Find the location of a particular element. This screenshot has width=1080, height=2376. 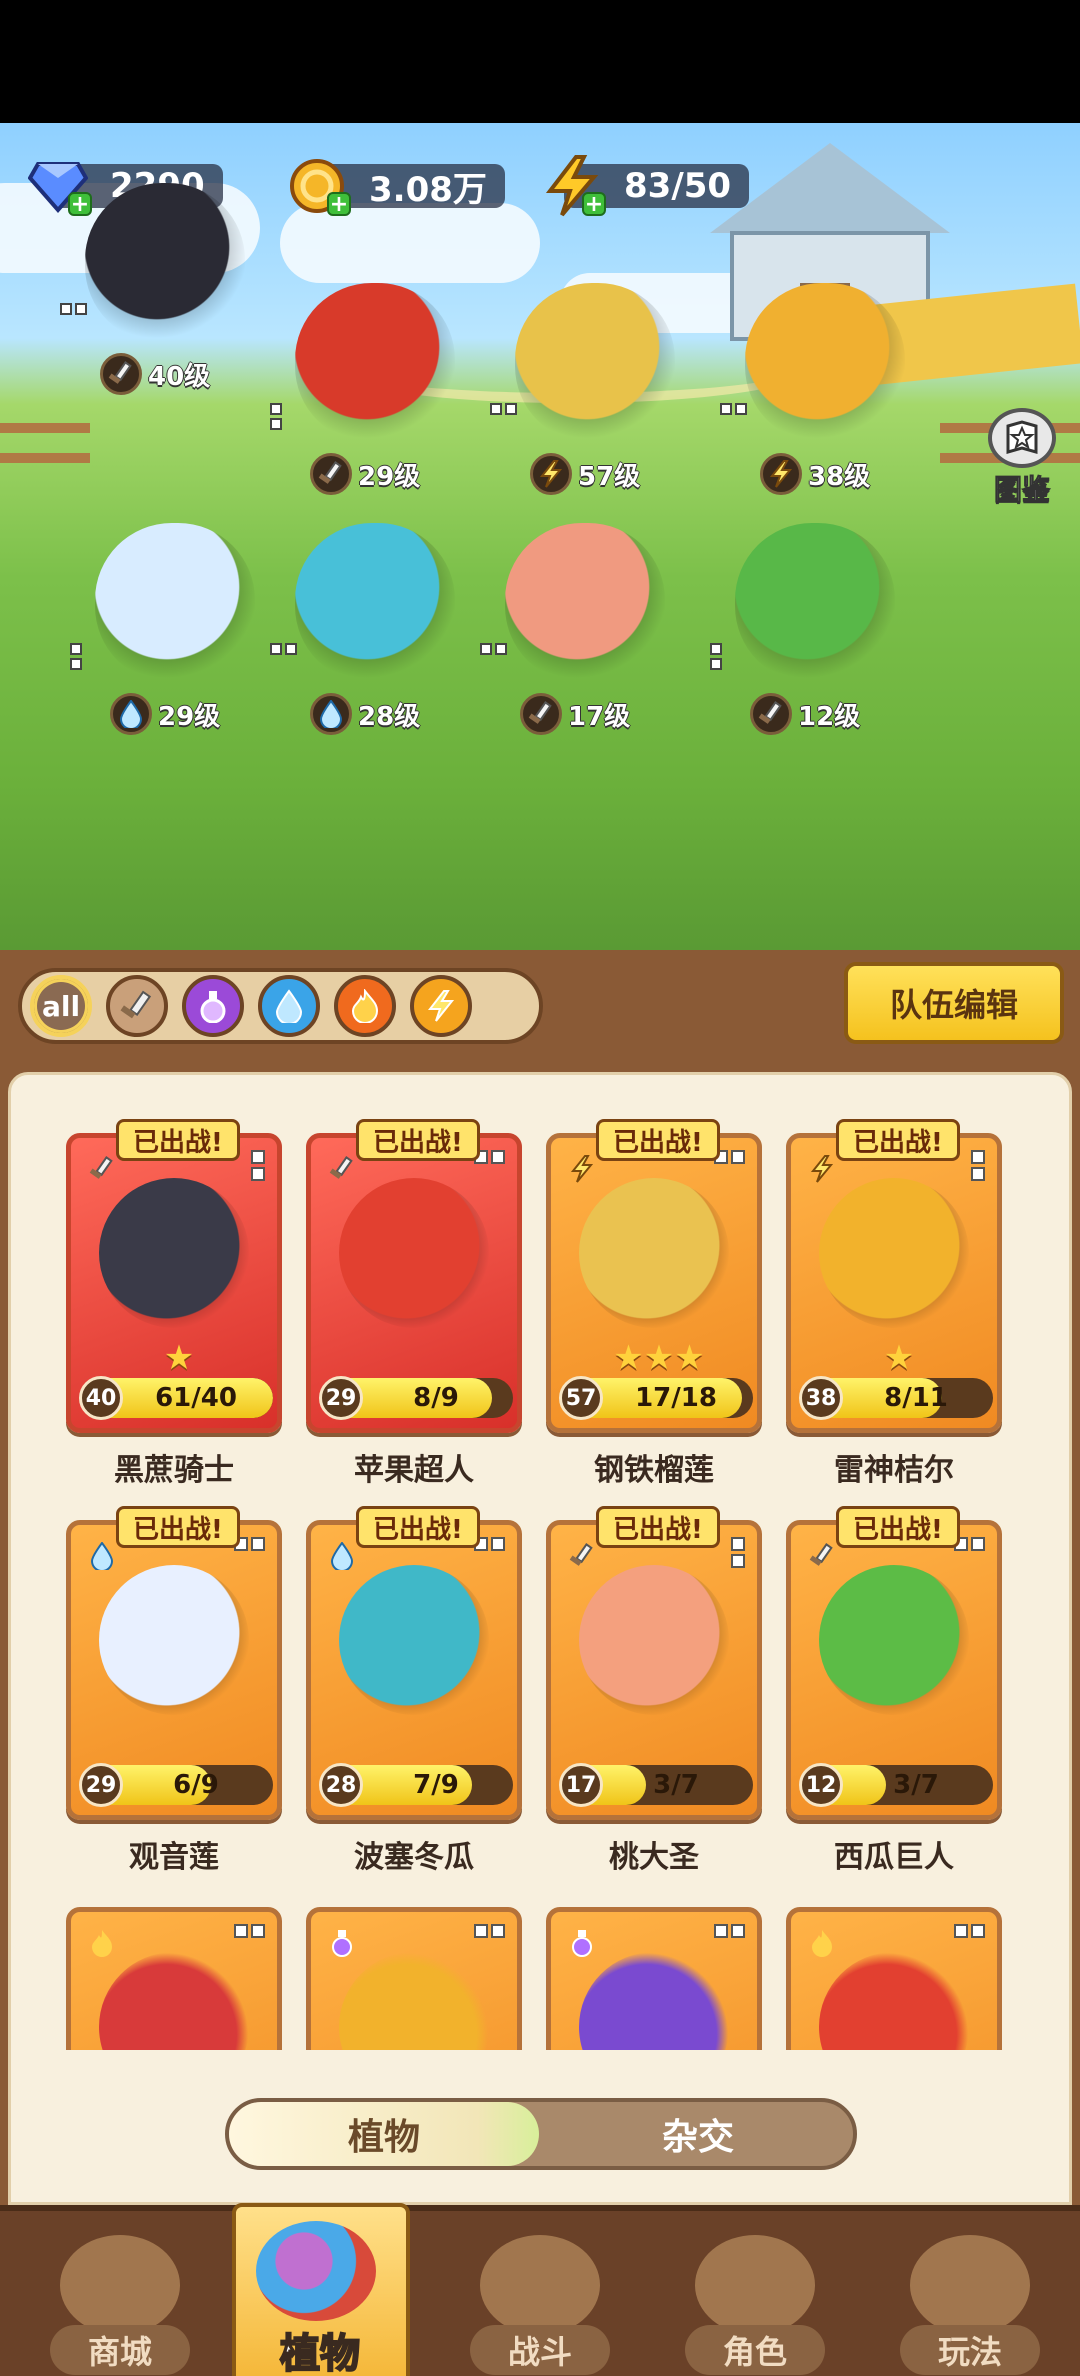

element-filter: all is located at coordinates (280, 1006).